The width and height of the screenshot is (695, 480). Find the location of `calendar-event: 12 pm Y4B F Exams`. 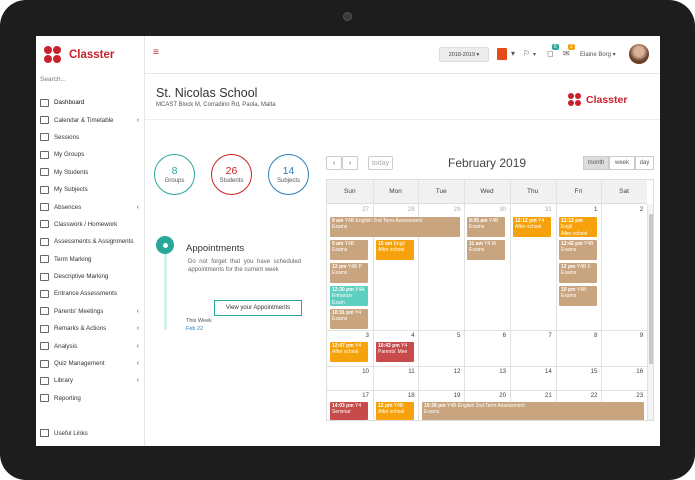

calendar-event: 12 pm Y4B F Exams is located at coordinates (578, 273).